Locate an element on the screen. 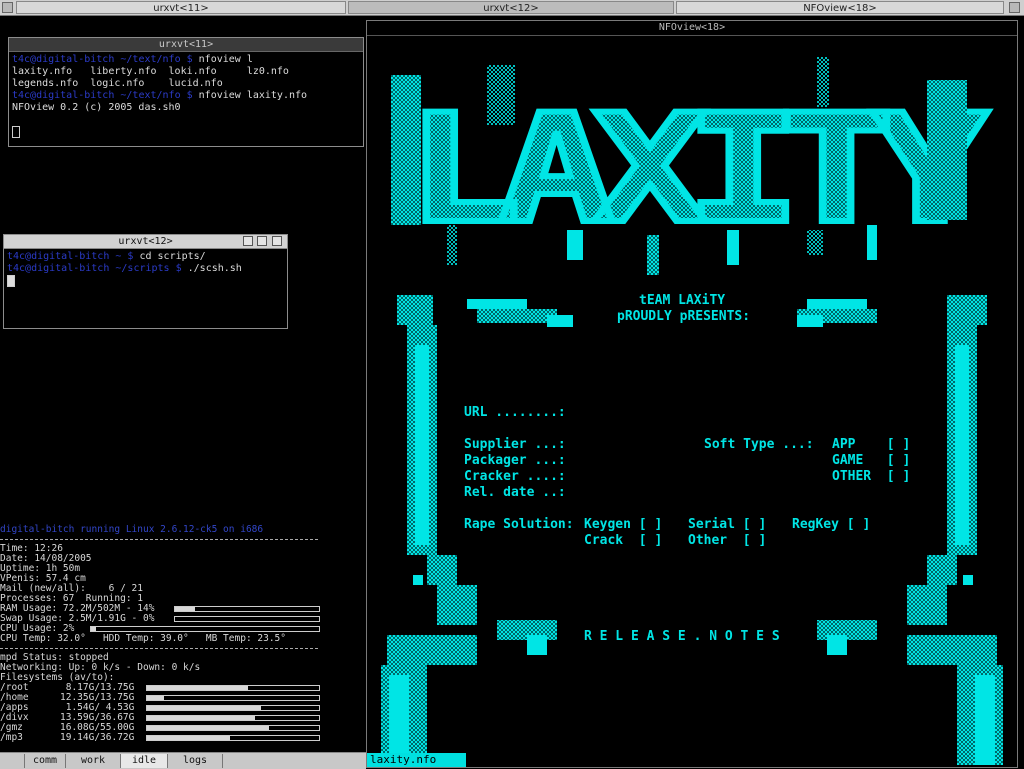  type-game: GAME [ ] is located at coordinates (871, 460).